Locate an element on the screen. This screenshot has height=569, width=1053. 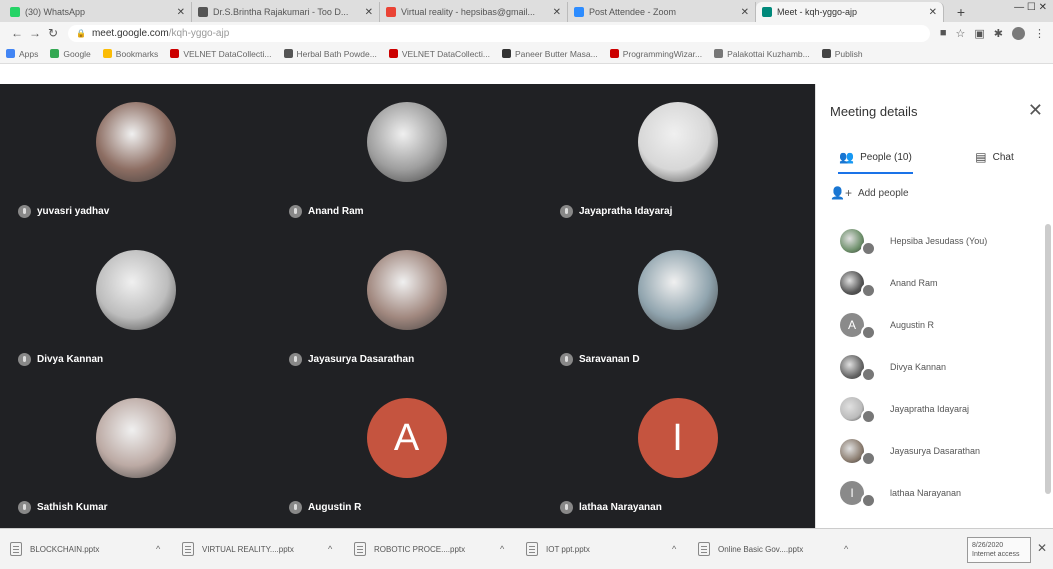
new-tab-button: + is located at coordinates (961, 12).